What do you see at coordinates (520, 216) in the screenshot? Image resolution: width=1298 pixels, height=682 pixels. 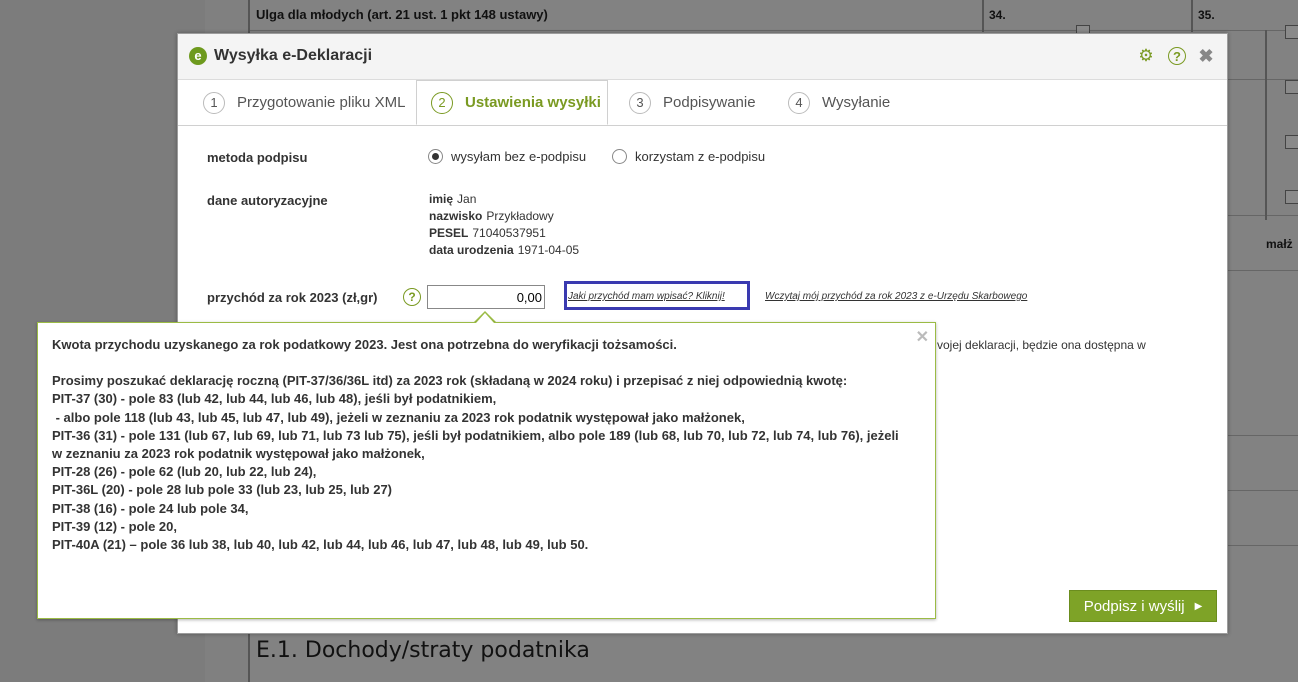 I see `auth-value: Przykładowy` at bounding box center [520, 216].